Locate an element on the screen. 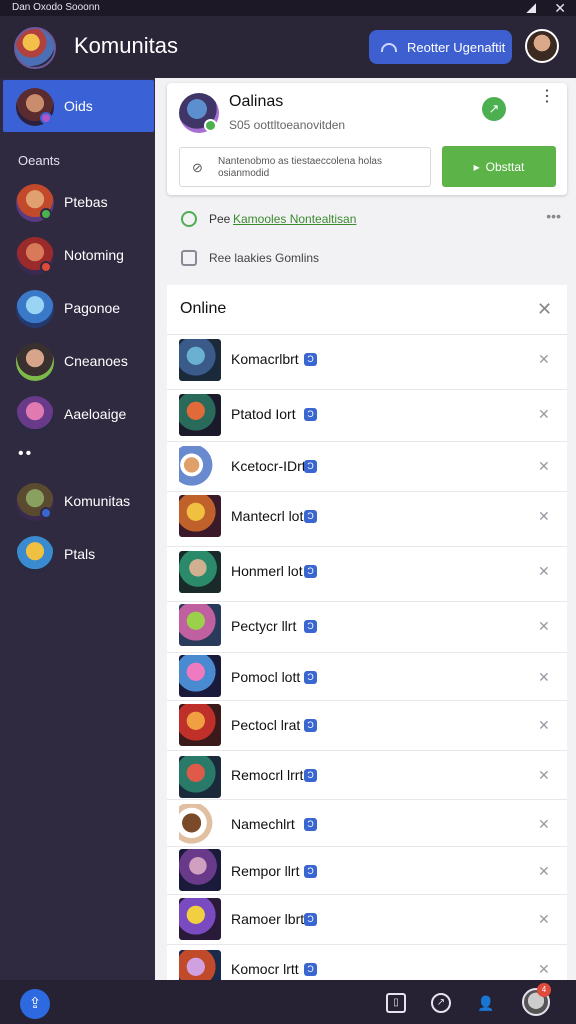  pin-icon: ⊘ is located at coordinates (197, 167).